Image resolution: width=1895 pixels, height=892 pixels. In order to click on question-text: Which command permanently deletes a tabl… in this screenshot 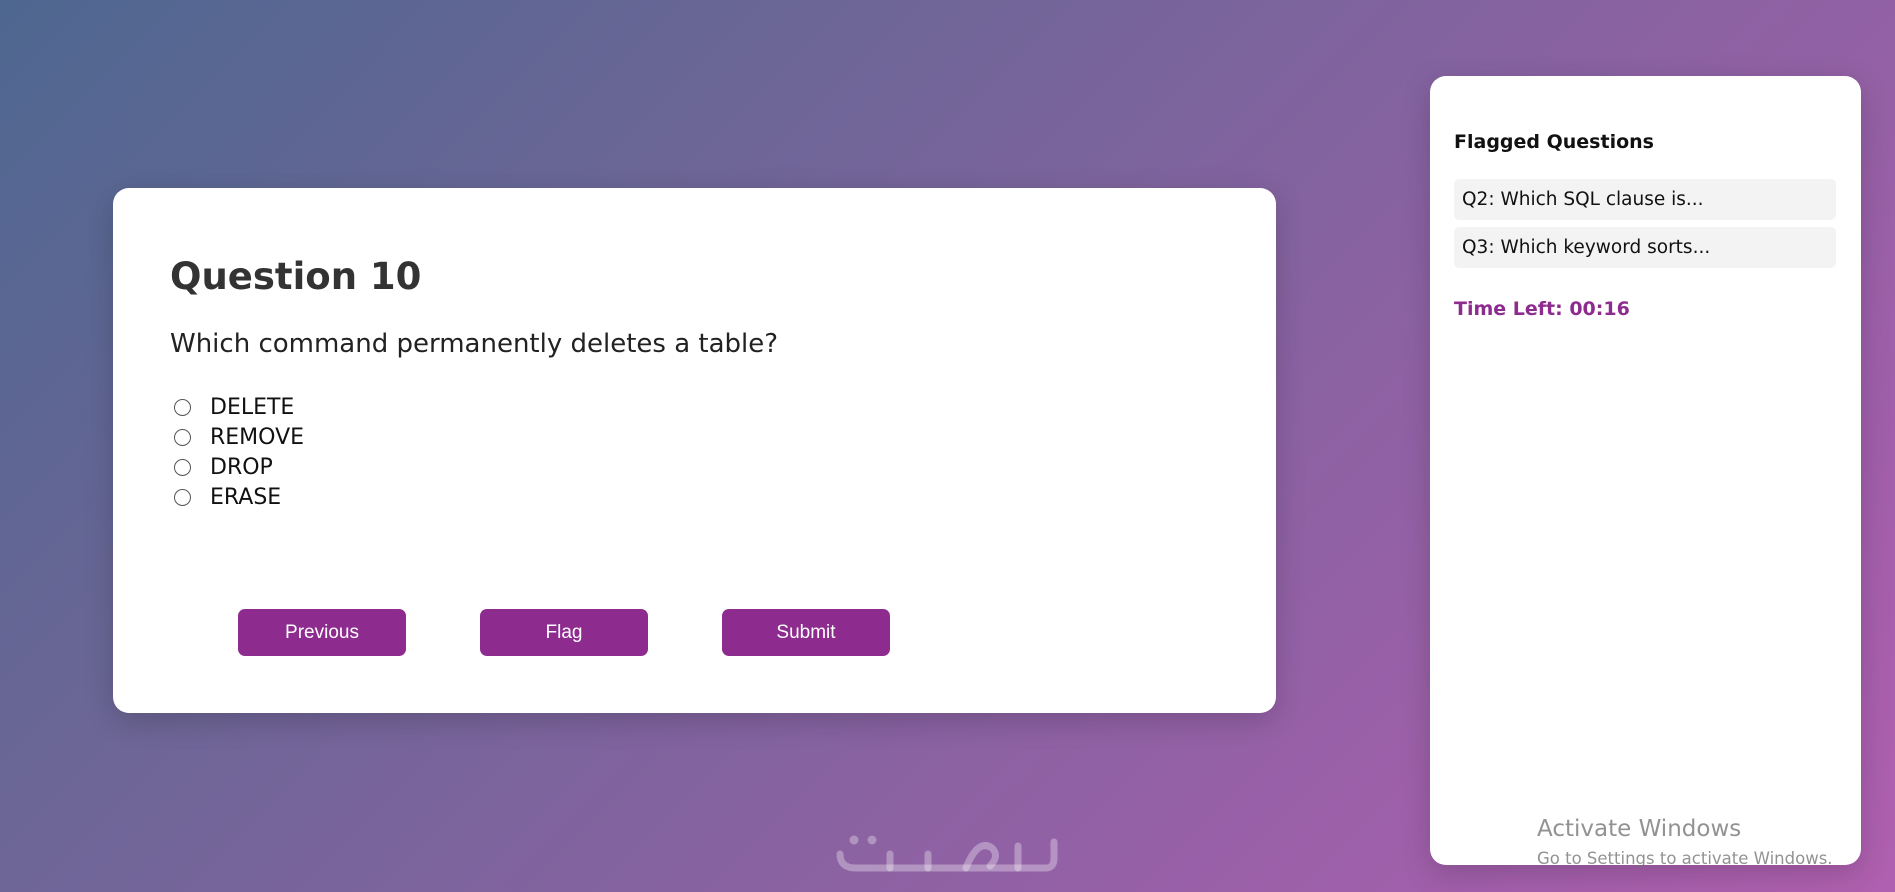, I will do `click(474, 344)`.